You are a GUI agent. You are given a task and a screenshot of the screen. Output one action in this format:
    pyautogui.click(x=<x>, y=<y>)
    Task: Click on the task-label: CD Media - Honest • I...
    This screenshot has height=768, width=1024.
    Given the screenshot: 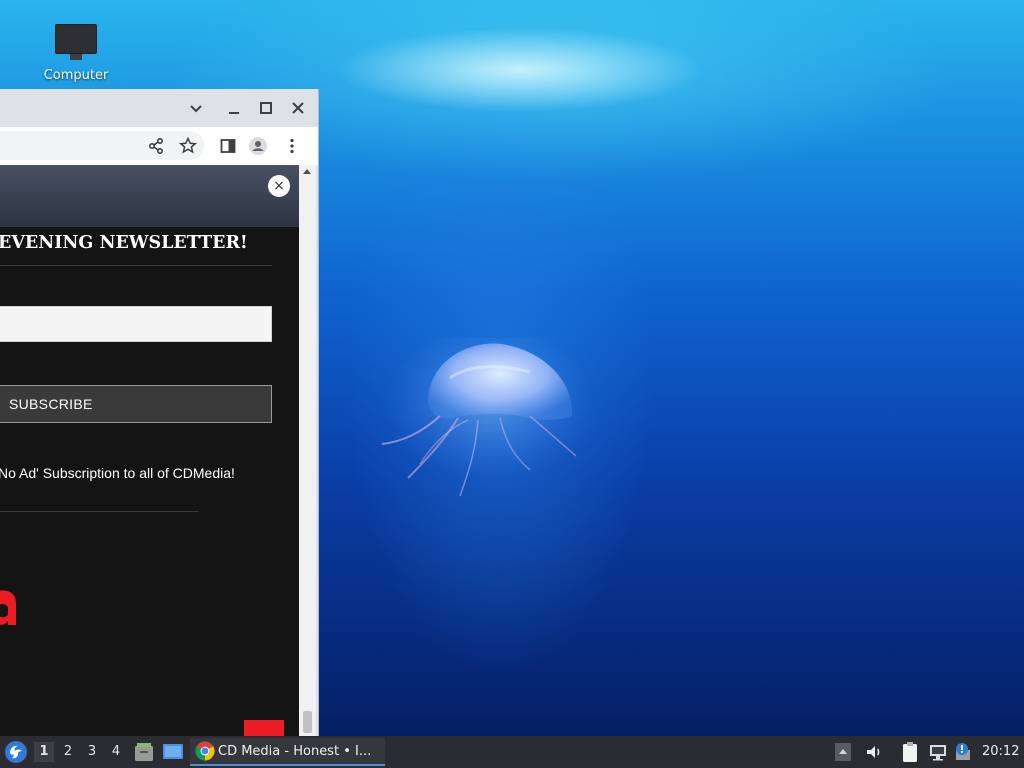 What is the action you would take?
    pyautogui.click(x=295, y=751)
    